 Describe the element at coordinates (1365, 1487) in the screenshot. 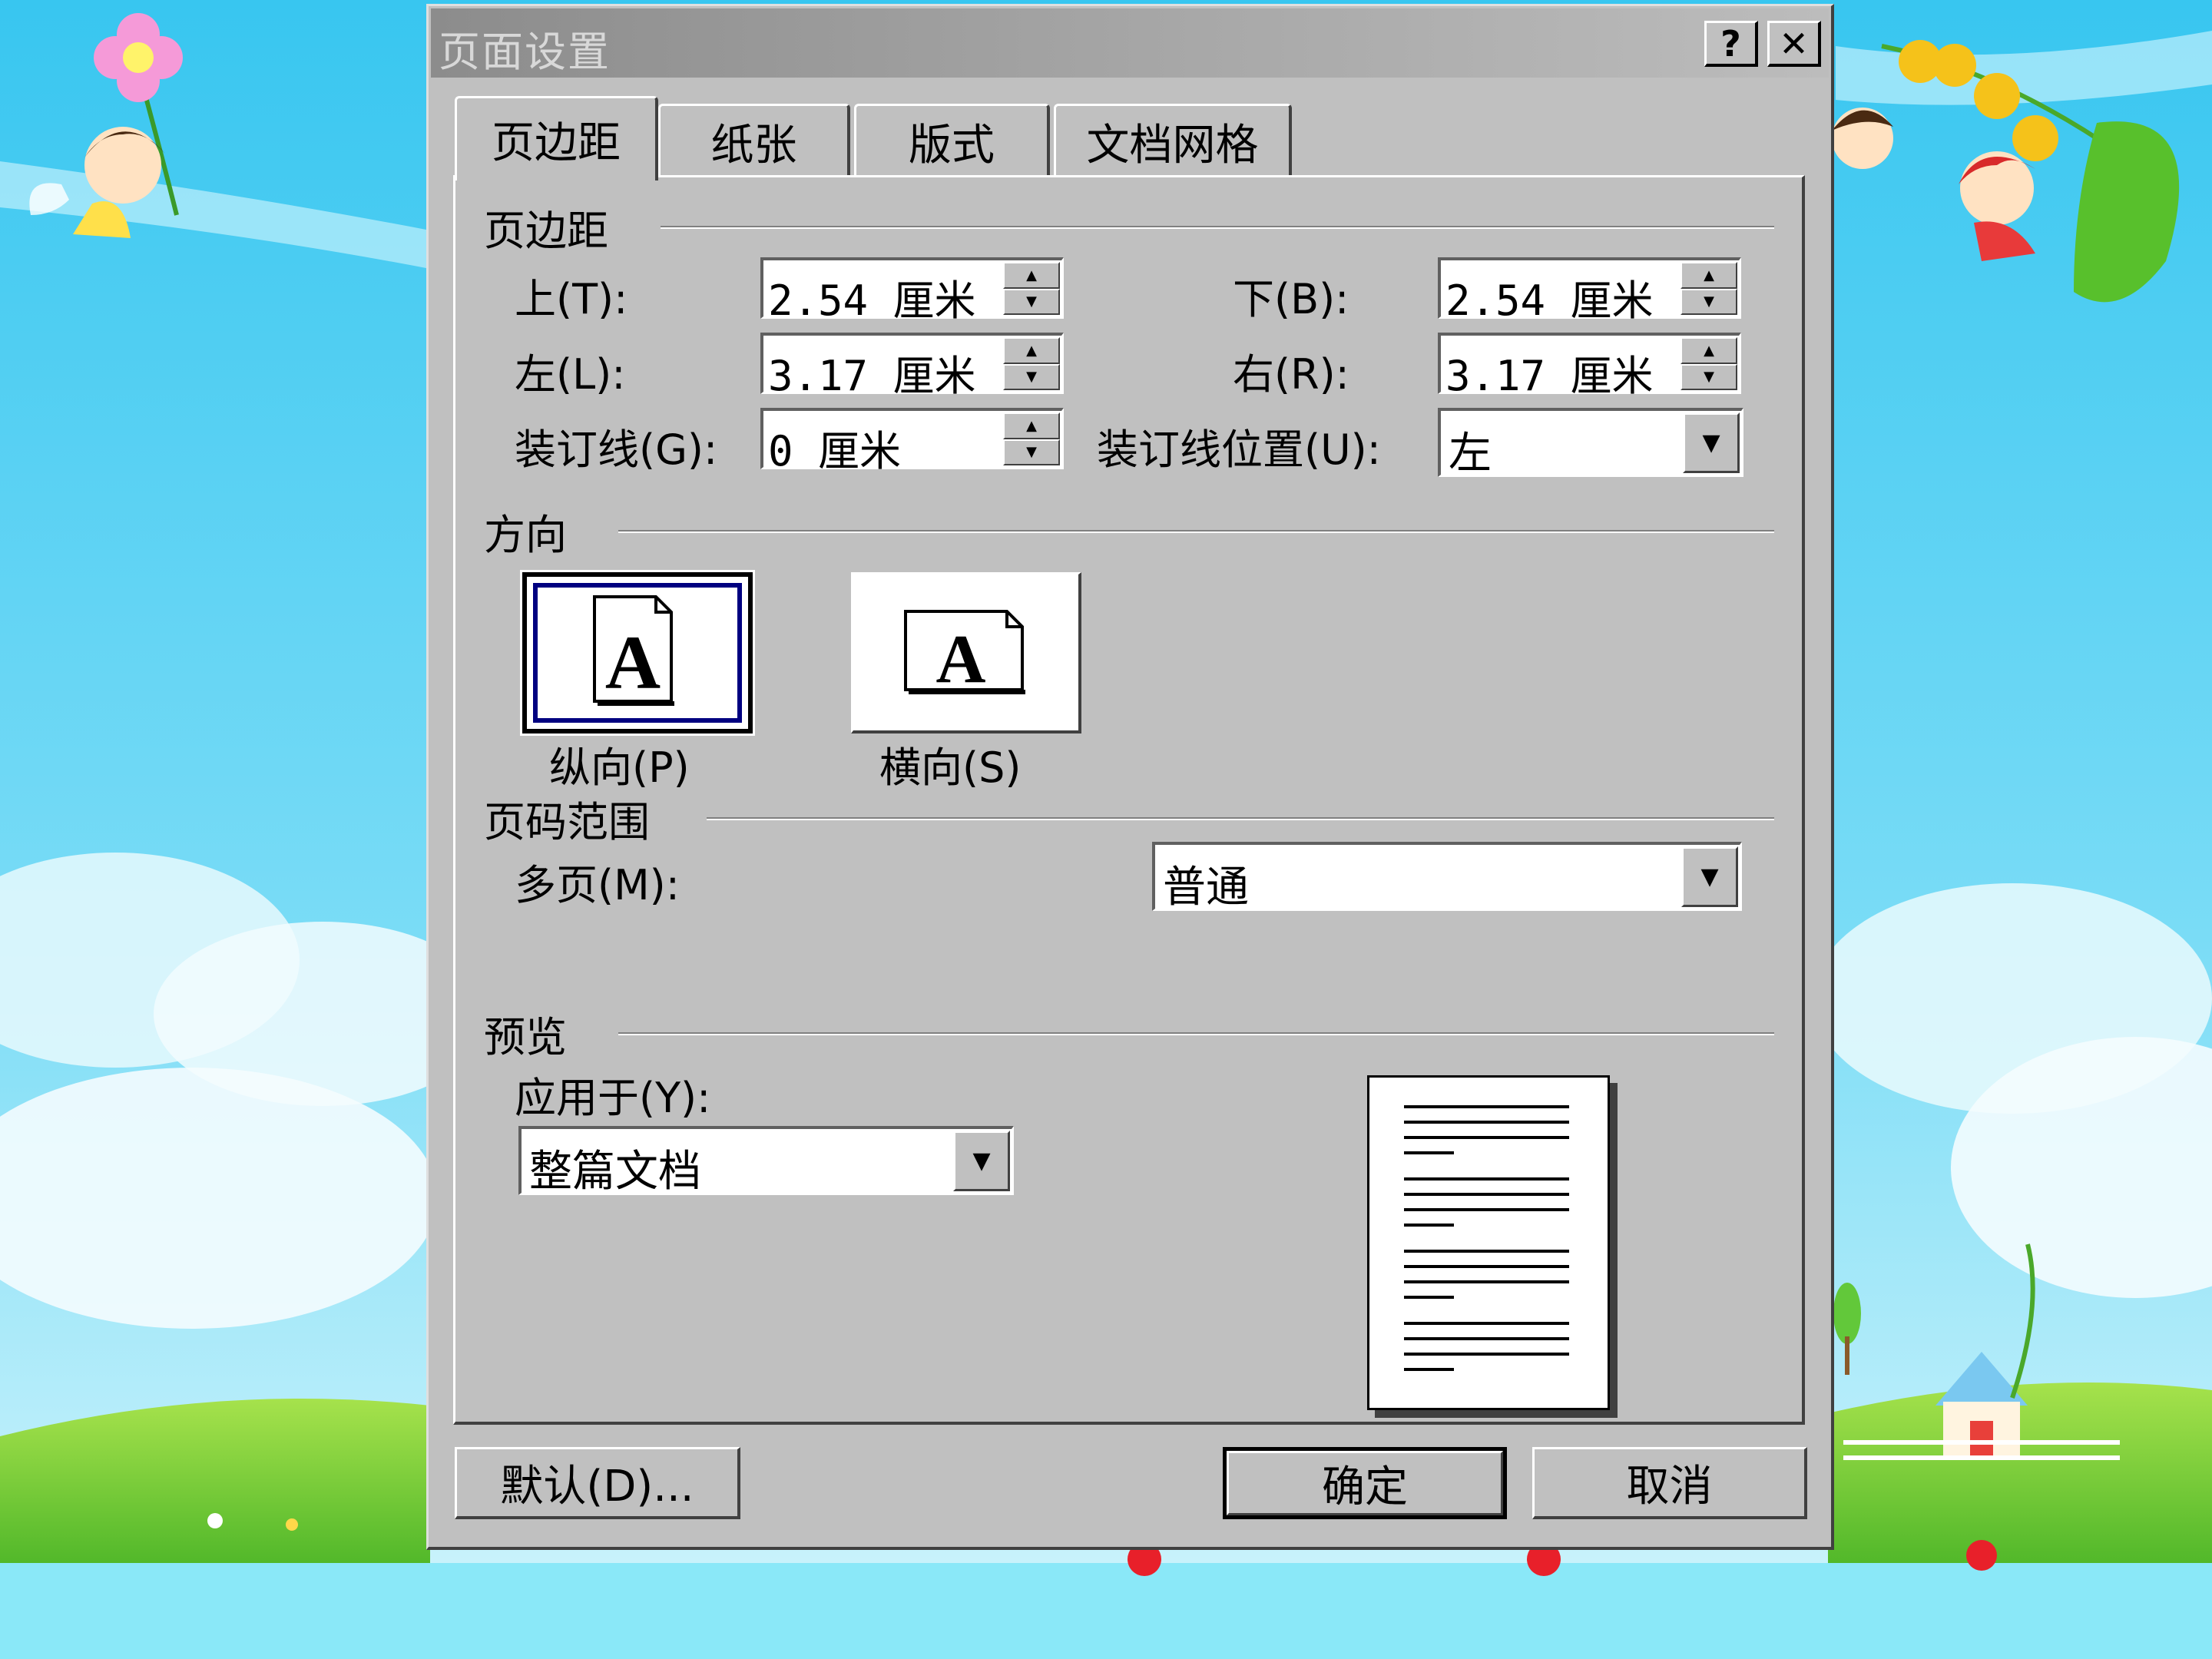

I see `ok-button-label: 确定` at that location.